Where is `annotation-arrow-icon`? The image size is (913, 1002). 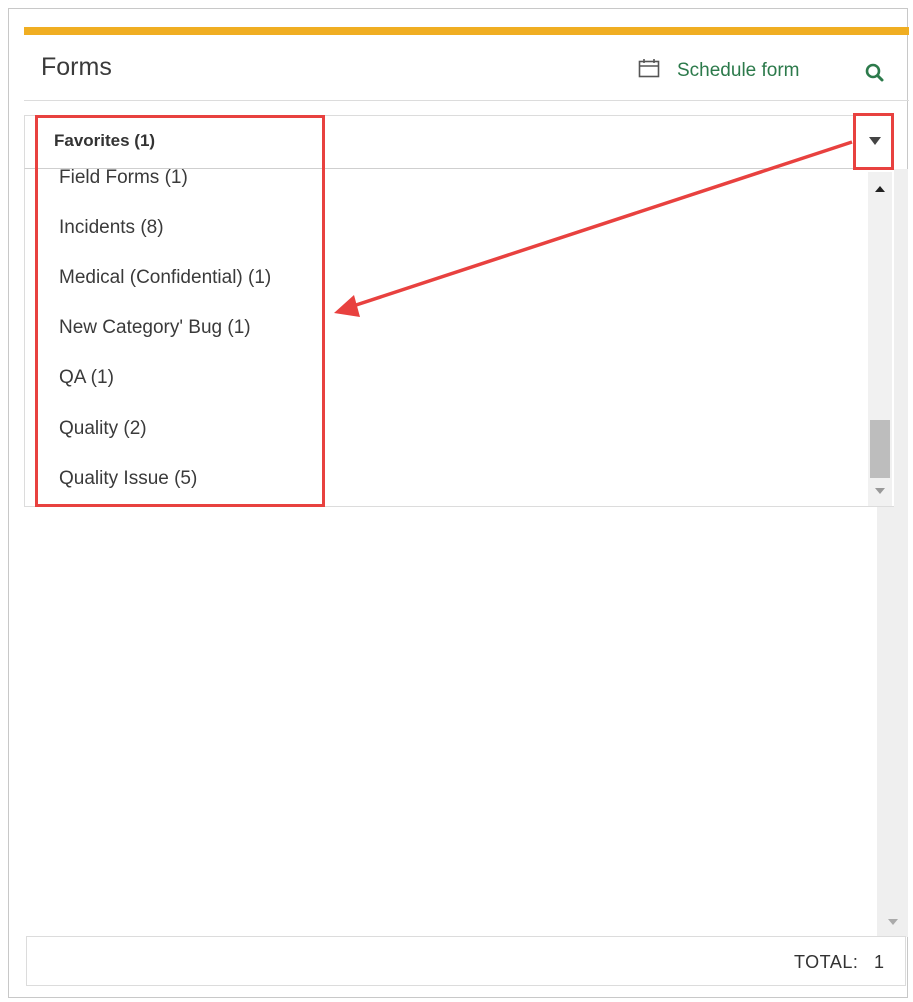 annotation-arrow-icon is located at coordinates (593, 228).